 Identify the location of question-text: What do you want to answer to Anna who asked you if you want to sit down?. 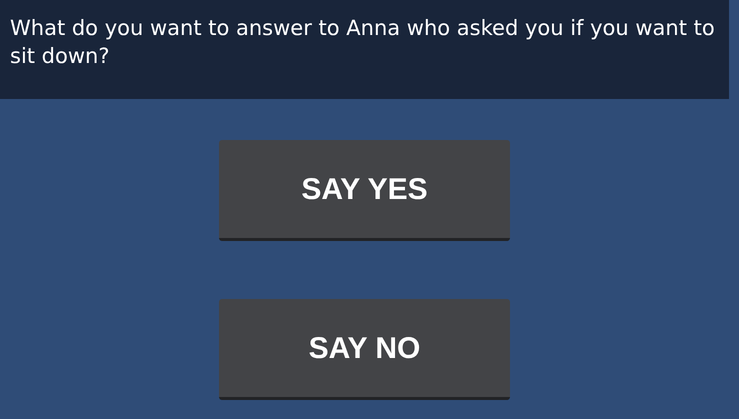
(363, 42).